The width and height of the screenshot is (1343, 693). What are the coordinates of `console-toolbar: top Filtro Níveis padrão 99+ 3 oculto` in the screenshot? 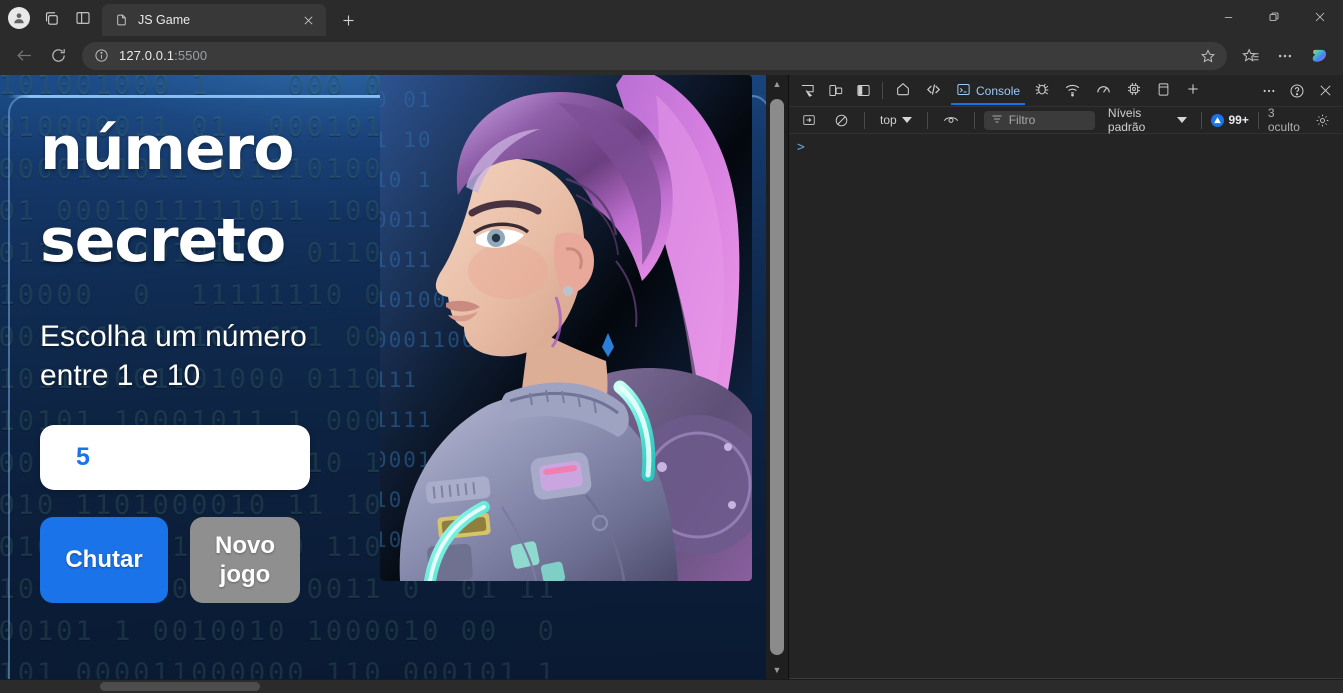 It's located at (1066, 120).